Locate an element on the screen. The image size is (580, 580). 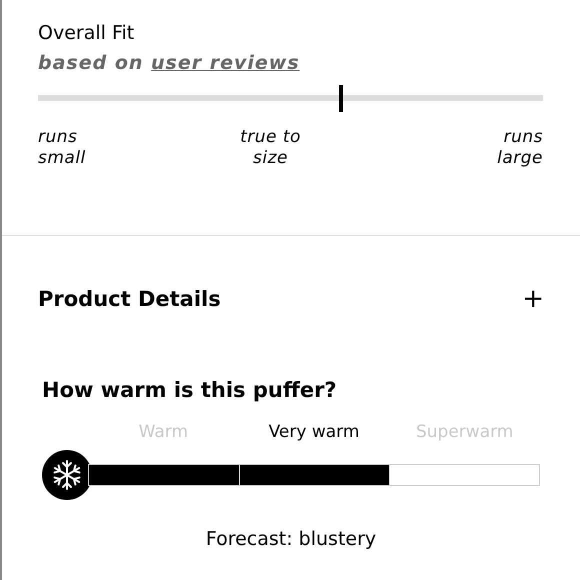
section-title: Overall Fit is located at coordinates (87, 33).